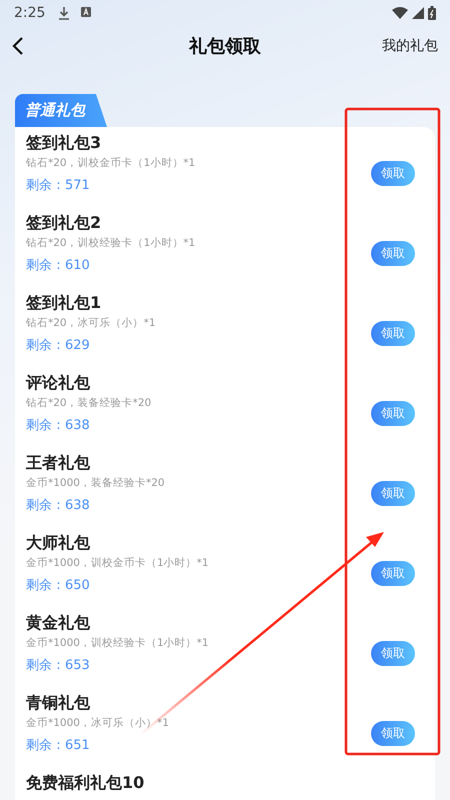 The height and width of the screenshot is (800, 450). What do you see at coordinates (400, 13) in the screenshot?
I see `wifi-icon` at bounding box center [400, 13].